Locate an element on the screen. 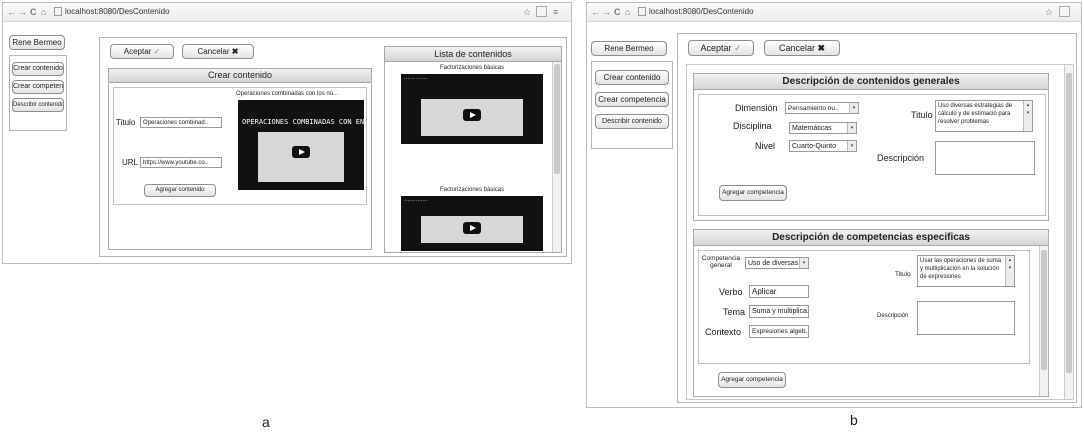  browser-toolbar: ← → C ⌂ localhost:8080/DesContenido ☆ ≡ is located at coordinates (287, 12).